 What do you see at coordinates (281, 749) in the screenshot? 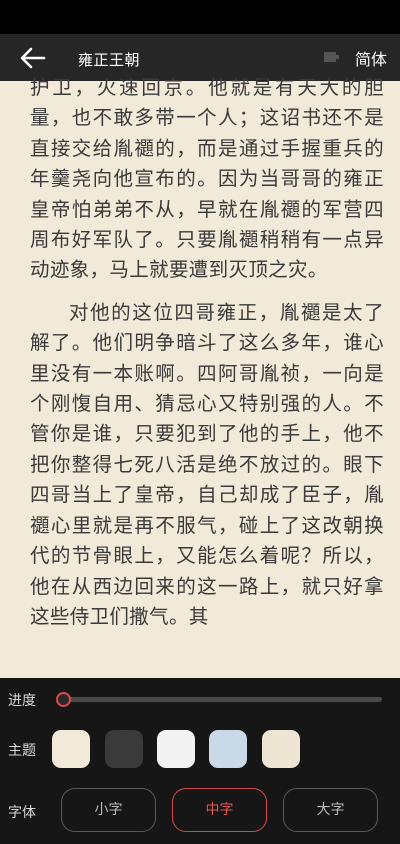
I see `theme-swatch-beige` at bounding box center [281, 749].